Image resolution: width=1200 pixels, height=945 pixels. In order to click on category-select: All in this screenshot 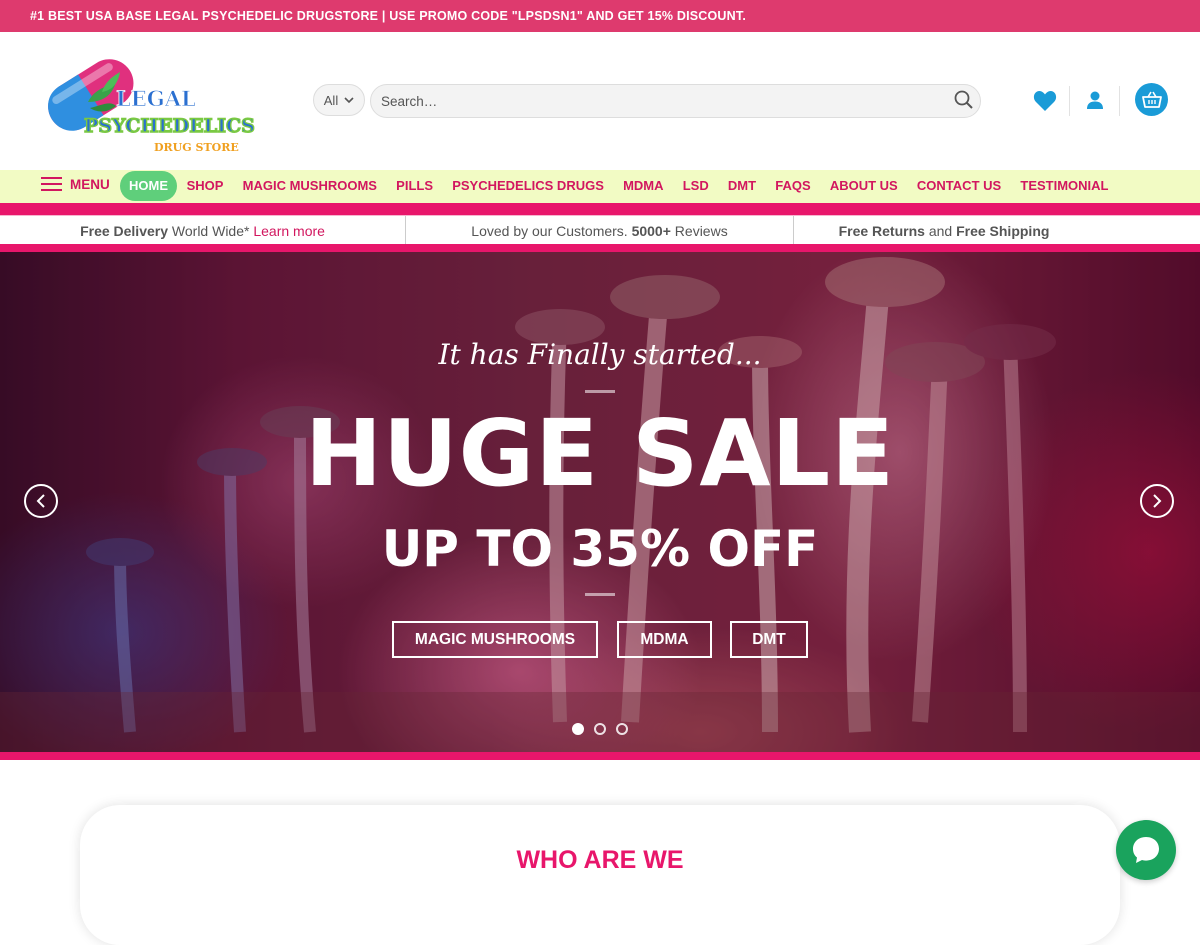, I will do `click(339, 100)`.